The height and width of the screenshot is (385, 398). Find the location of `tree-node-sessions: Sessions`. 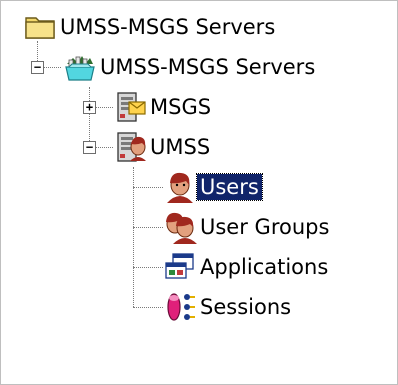

tree-node-sessions: Sessions is located at coordinates (228, 307).